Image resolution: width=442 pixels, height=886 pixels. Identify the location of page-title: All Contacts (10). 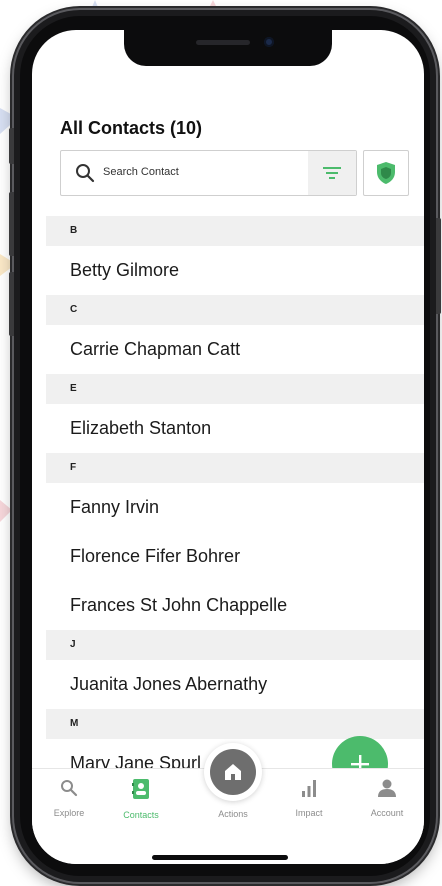
(131, 128).